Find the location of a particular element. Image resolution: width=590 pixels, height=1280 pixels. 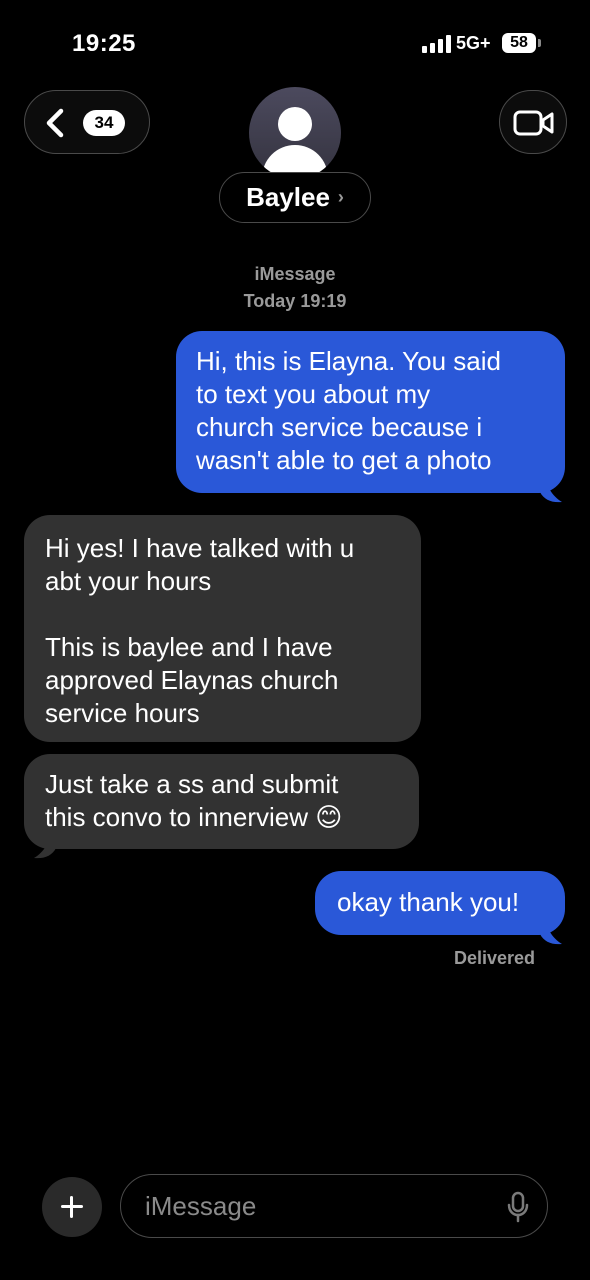

message-input-placeholder: iMessage is located at coordinates (201, 1206).